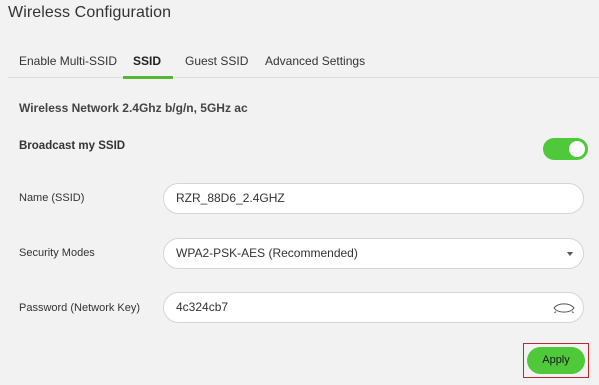 The height and width of the screenshot is (385, 599). What do you see at coordinates (68, 62) in the screenshot?
I see `tab-enable-multi-ssid: Enable Multi-SSID` at bounding box center [68, 62].